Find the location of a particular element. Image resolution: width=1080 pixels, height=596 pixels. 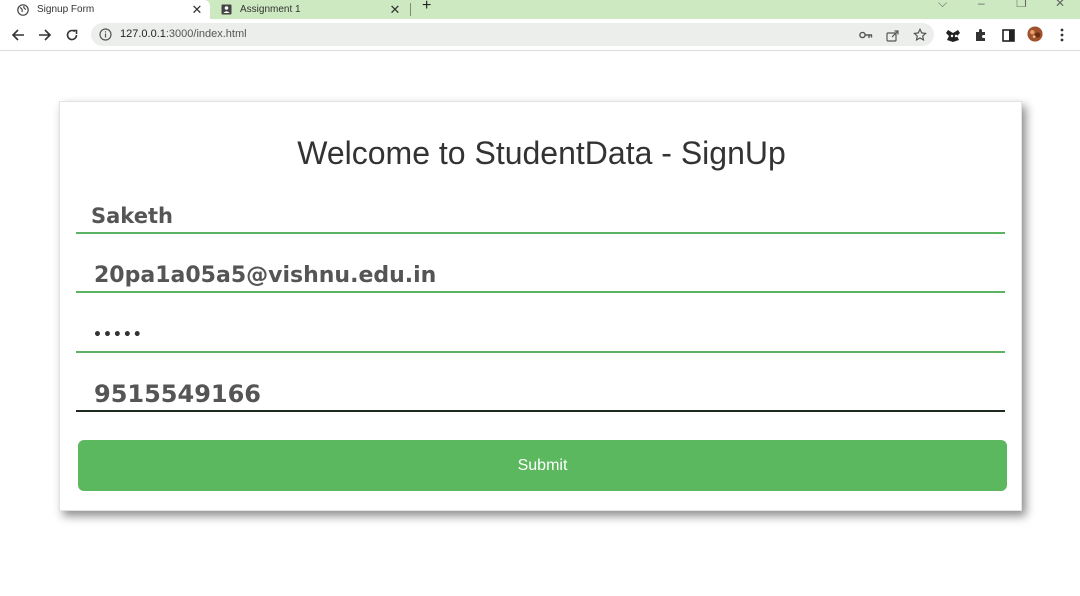

bookmark-star-icon is located at coordinates (920, 35).